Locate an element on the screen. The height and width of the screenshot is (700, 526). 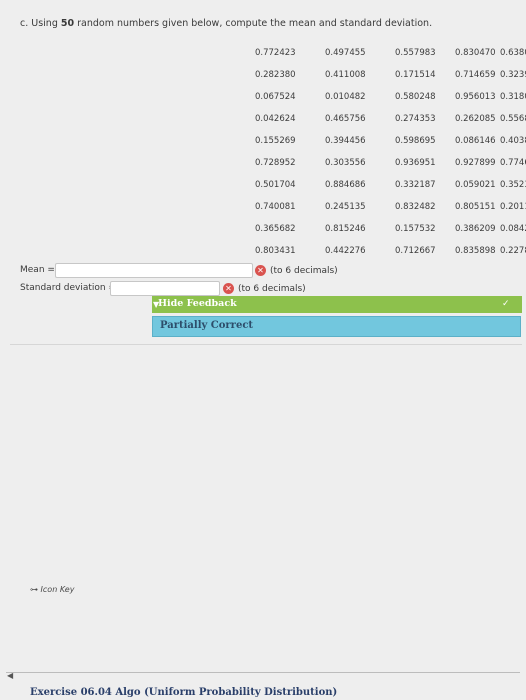
number-cell: 0.303556 is located at coordinates (345, 163).